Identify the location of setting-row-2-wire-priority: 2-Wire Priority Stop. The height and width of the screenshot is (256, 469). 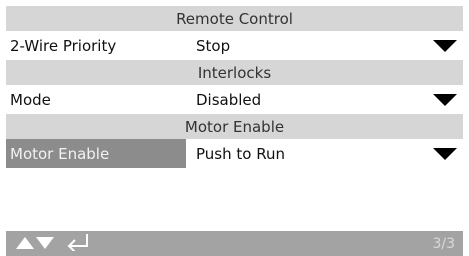
(234, 45).